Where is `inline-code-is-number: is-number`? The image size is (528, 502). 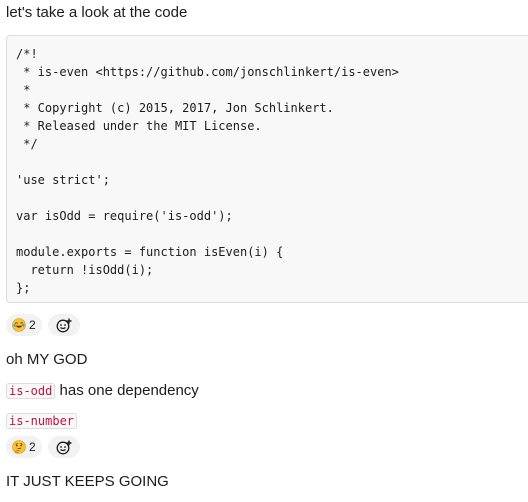 inline-code-is-number: is-number is located at coordinates (42, 421).